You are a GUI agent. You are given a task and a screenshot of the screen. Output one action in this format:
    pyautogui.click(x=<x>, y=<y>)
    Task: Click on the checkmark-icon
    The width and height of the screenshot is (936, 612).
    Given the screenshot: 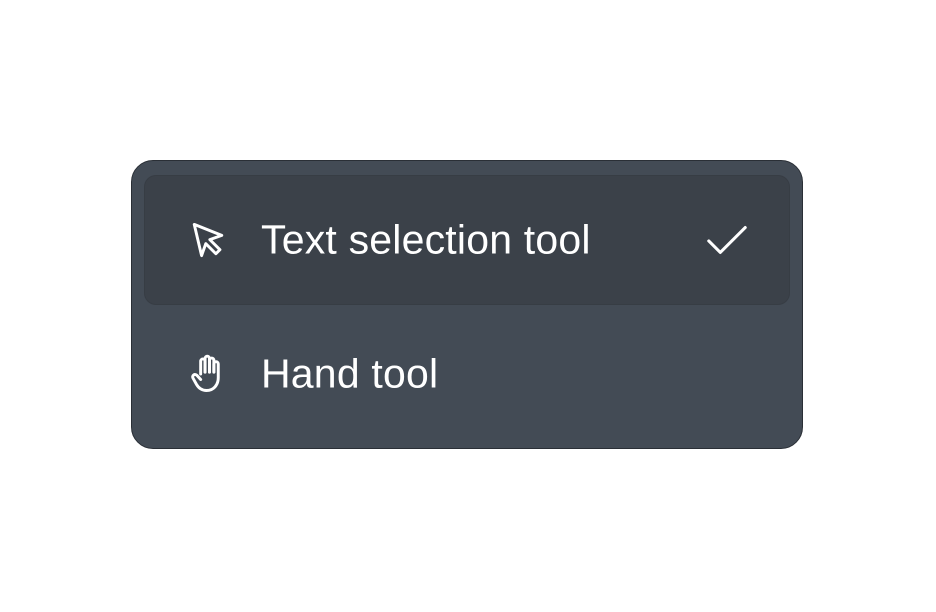 What is the action you would take?
    pyautogui.click(x=727, y=240)
    